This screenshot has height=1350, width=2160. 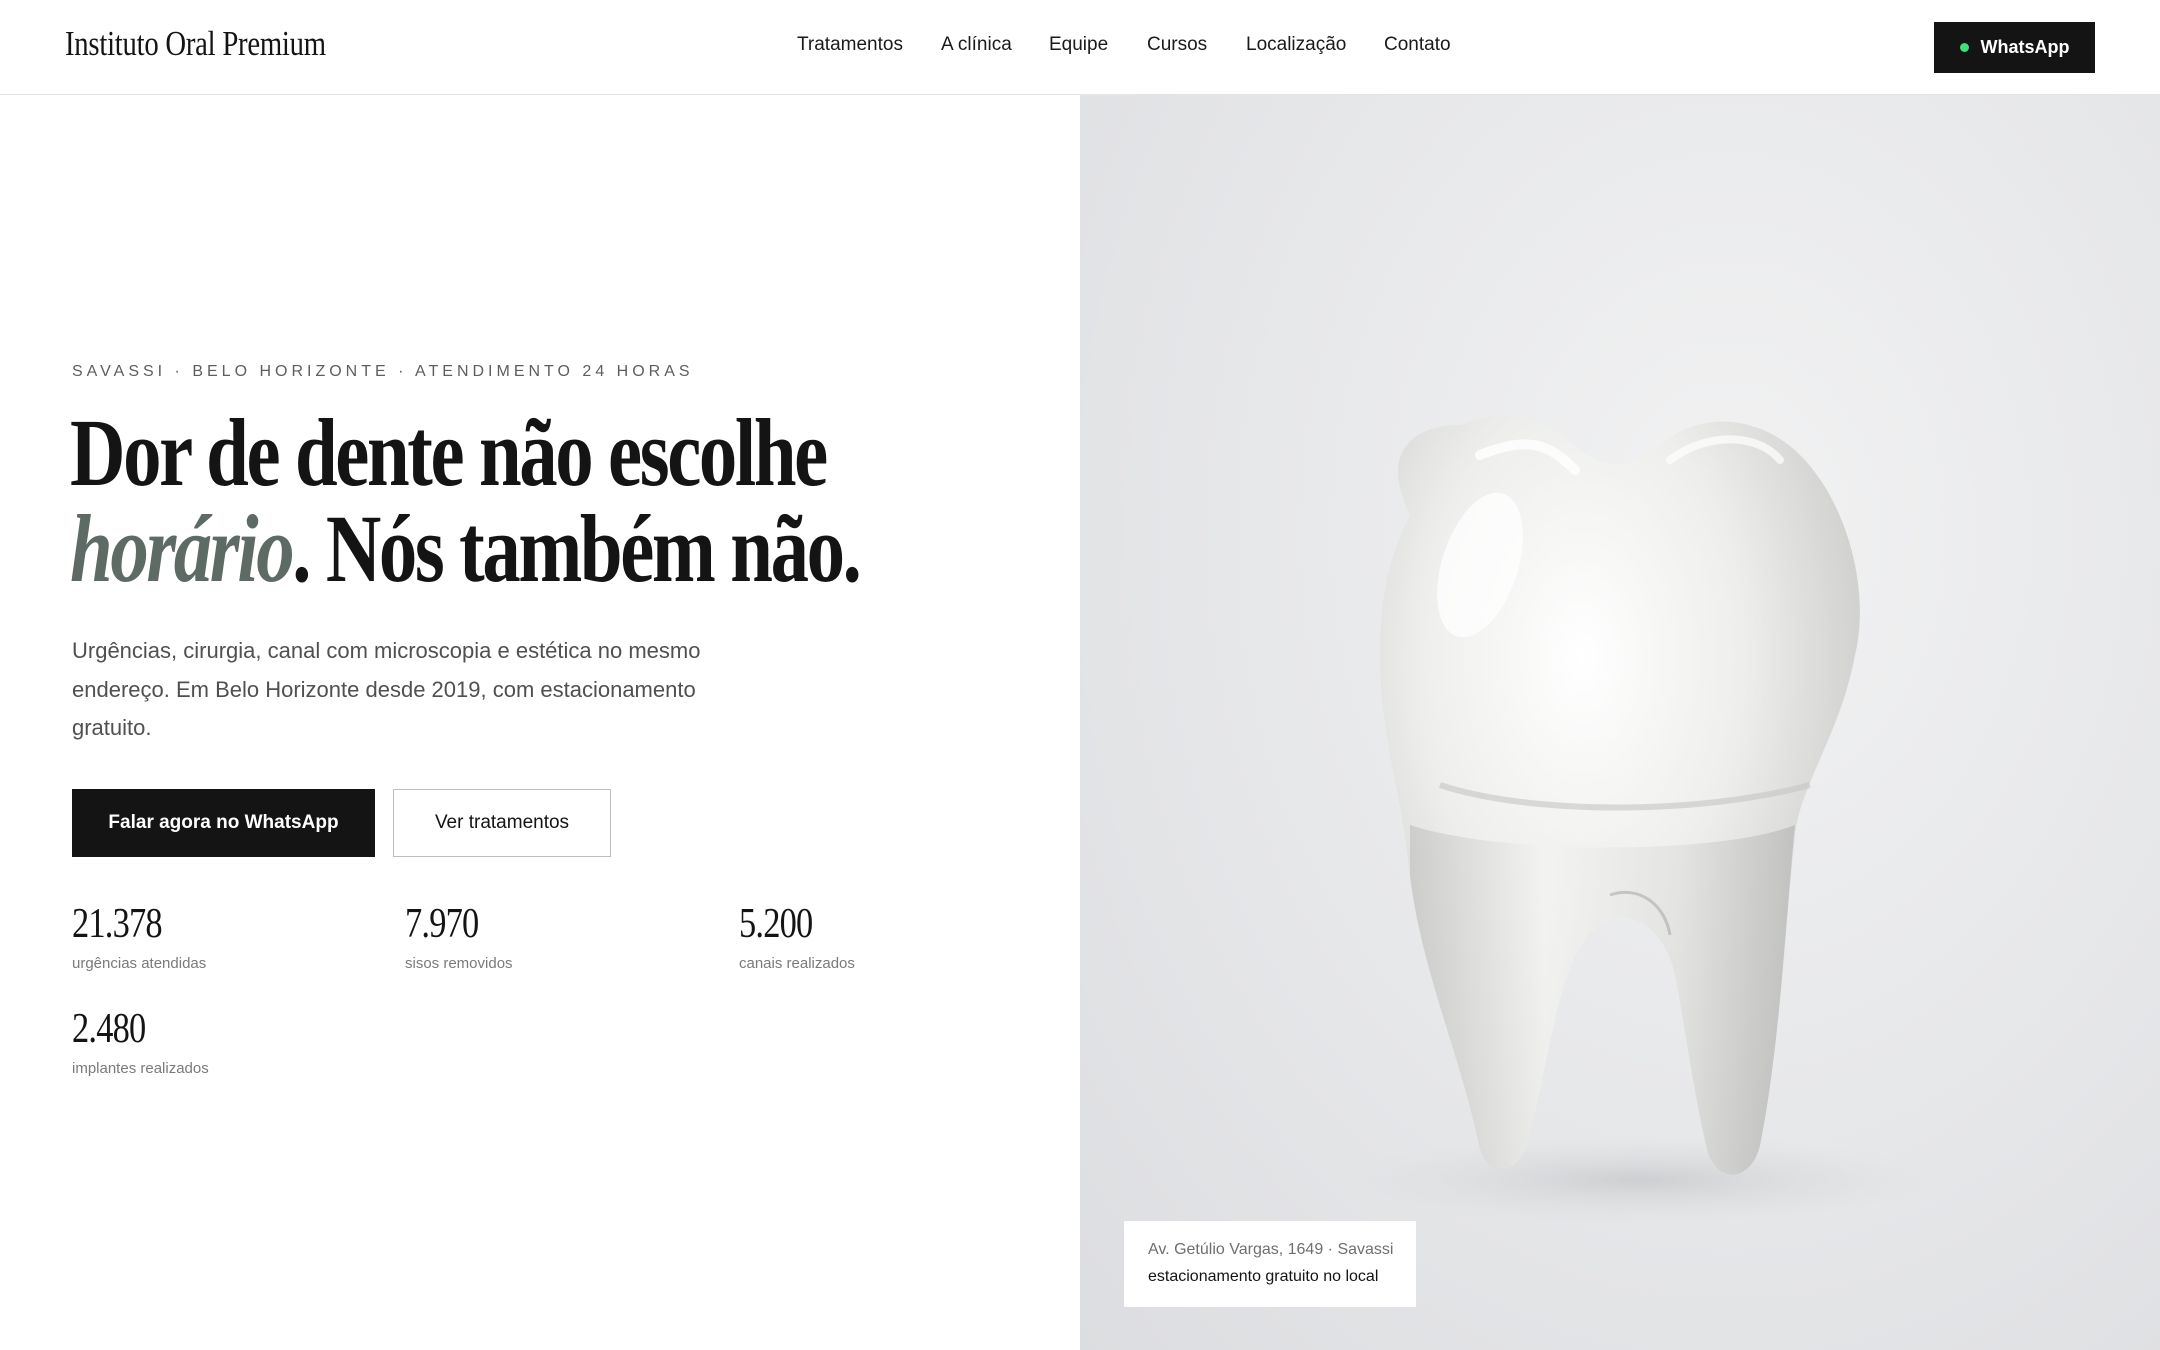 I want to click on stat-value: 5.200, so click(x=776, y=924).